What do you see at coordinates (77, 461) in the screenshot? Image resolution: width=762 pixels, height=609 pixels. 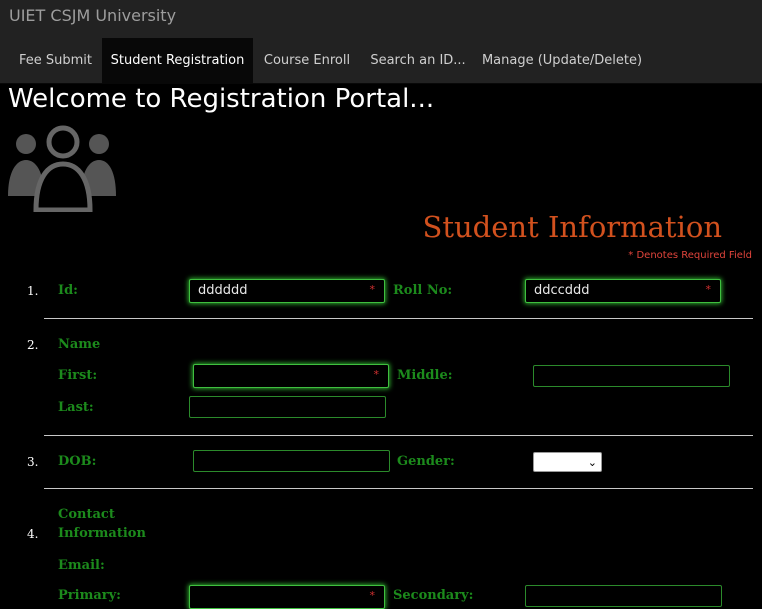 I see `dob-label: DOB:` at bounding box center [77, 461].